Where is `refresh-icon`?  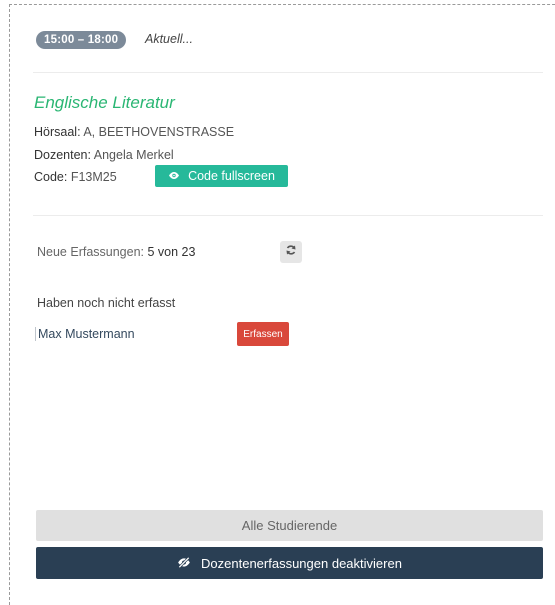 refresh-icon is located at coordinates (291, 252).